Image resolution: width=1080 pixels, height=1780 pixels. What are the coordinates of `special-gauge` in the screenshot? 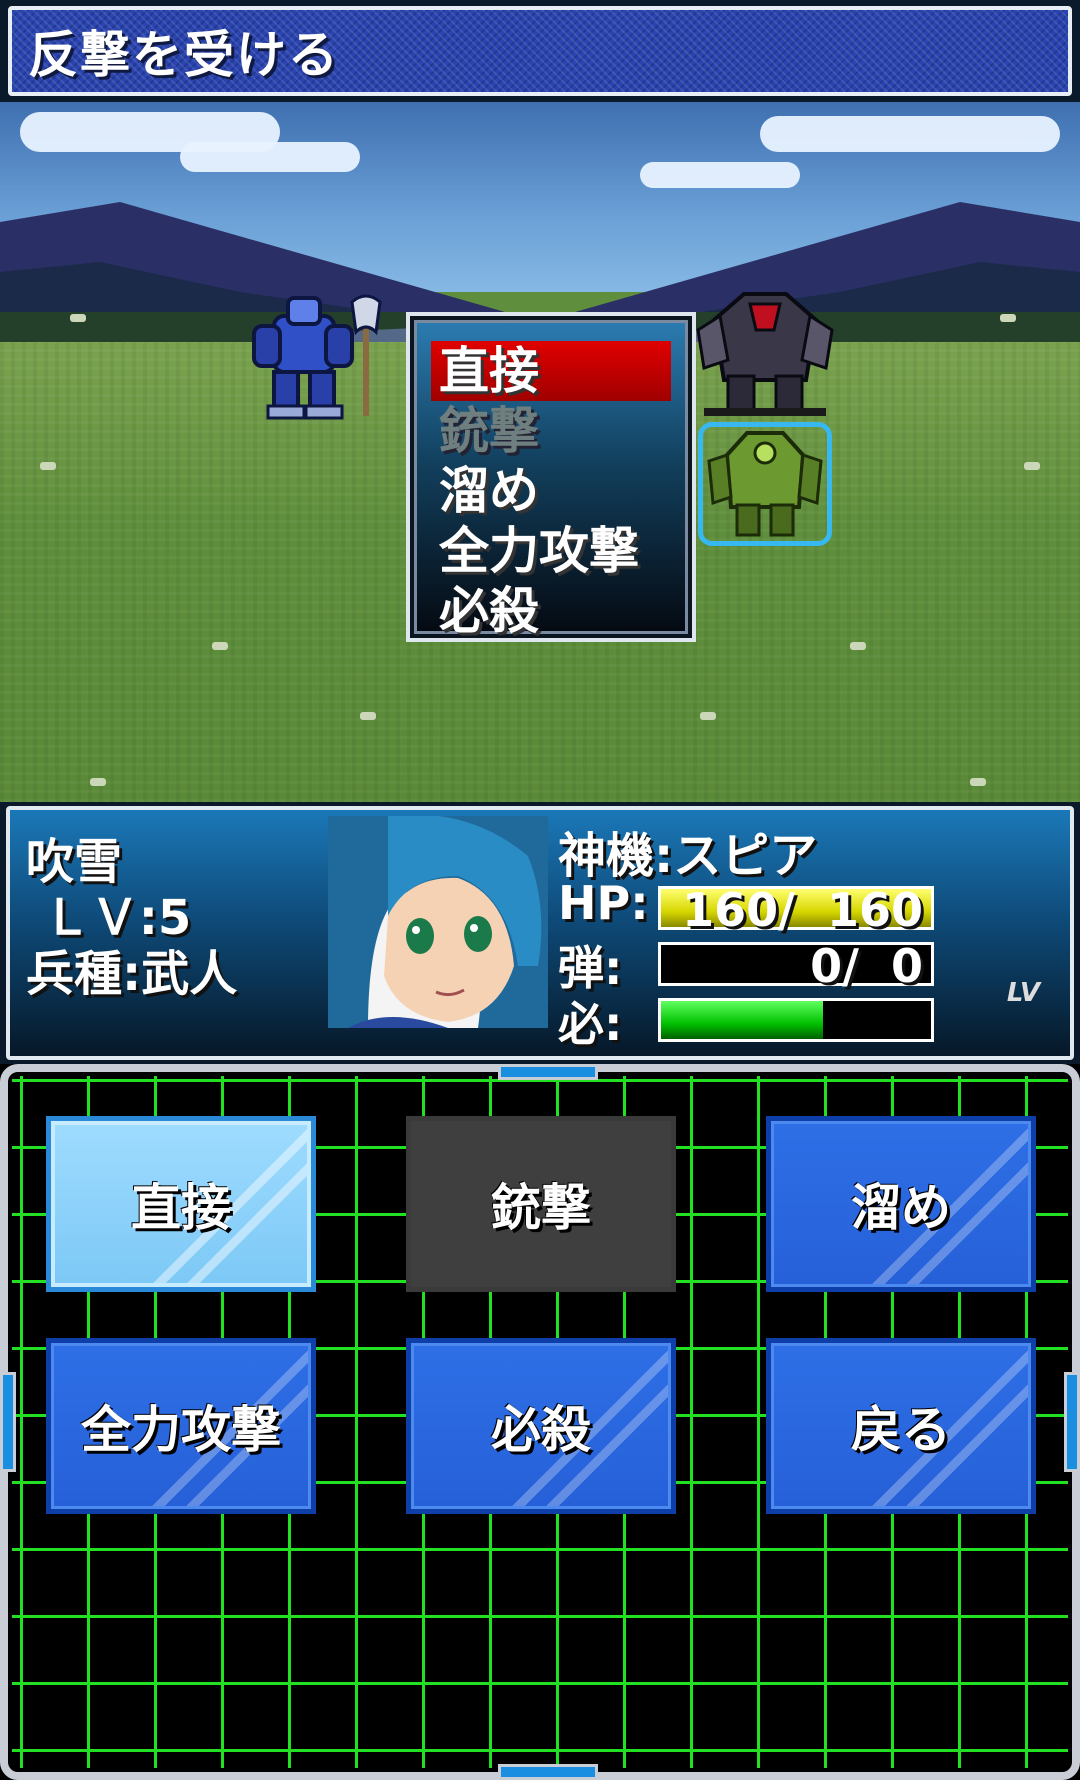 It's located at (796, 1020).